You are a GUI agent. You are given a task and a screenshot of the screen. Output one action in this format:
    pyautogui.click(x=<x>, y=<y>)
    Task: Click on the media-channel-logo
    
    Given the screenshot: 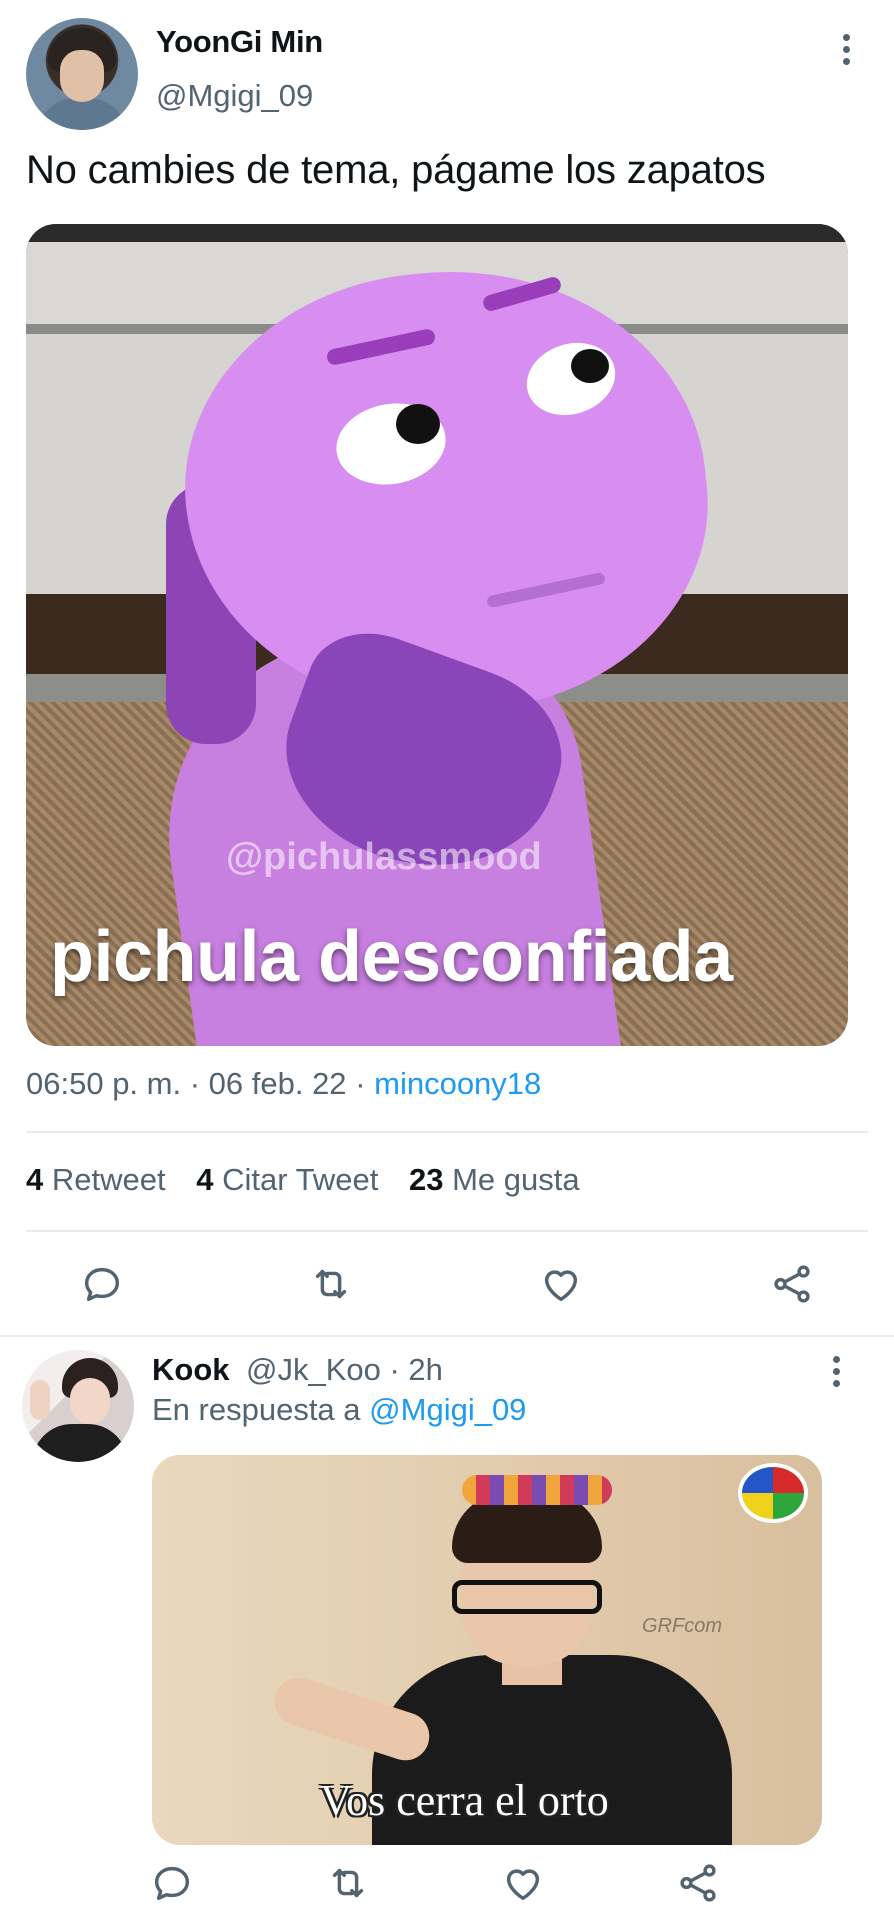 What is the action you would take?
    pyautogui.click(x=773, y=1493)
    